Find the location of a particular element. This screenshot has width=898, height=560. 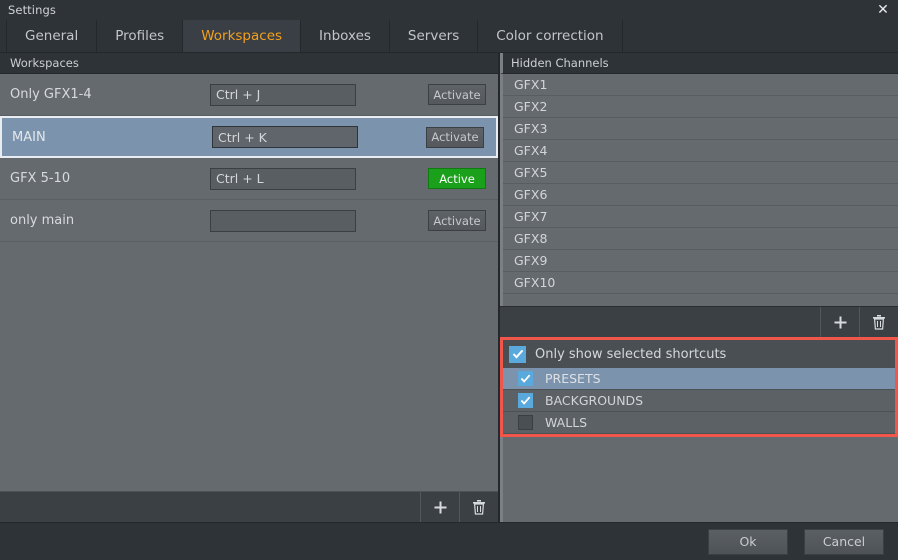

right-panel-empty-area is located at coordinates (699, 479).